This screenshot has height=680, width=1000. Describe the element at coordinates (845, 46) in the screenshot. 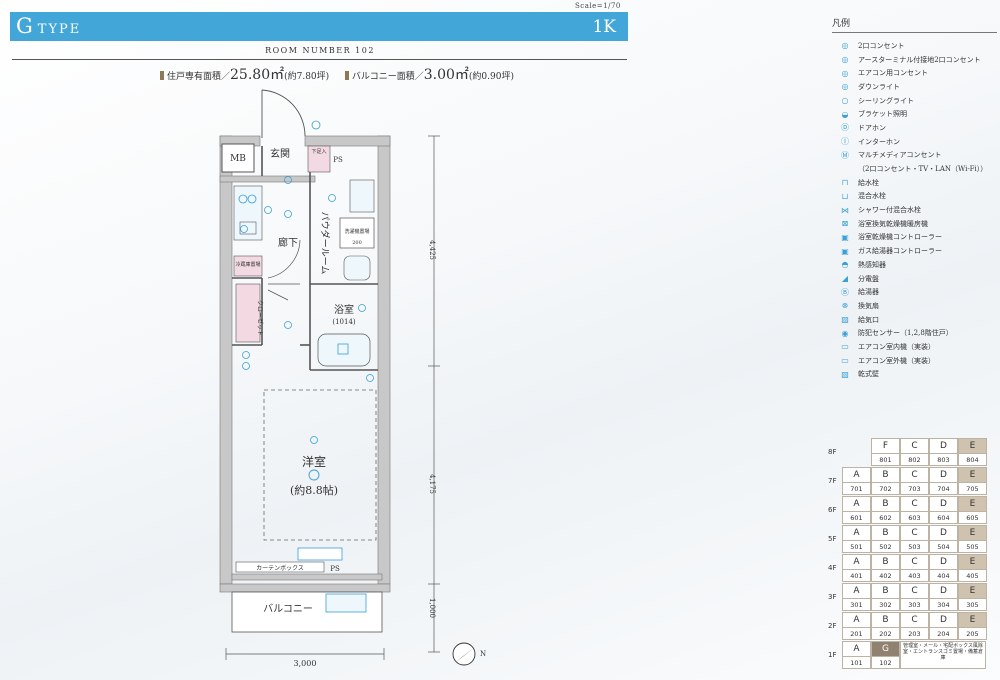

I see `double-outlet-icon: ◎` at that location.